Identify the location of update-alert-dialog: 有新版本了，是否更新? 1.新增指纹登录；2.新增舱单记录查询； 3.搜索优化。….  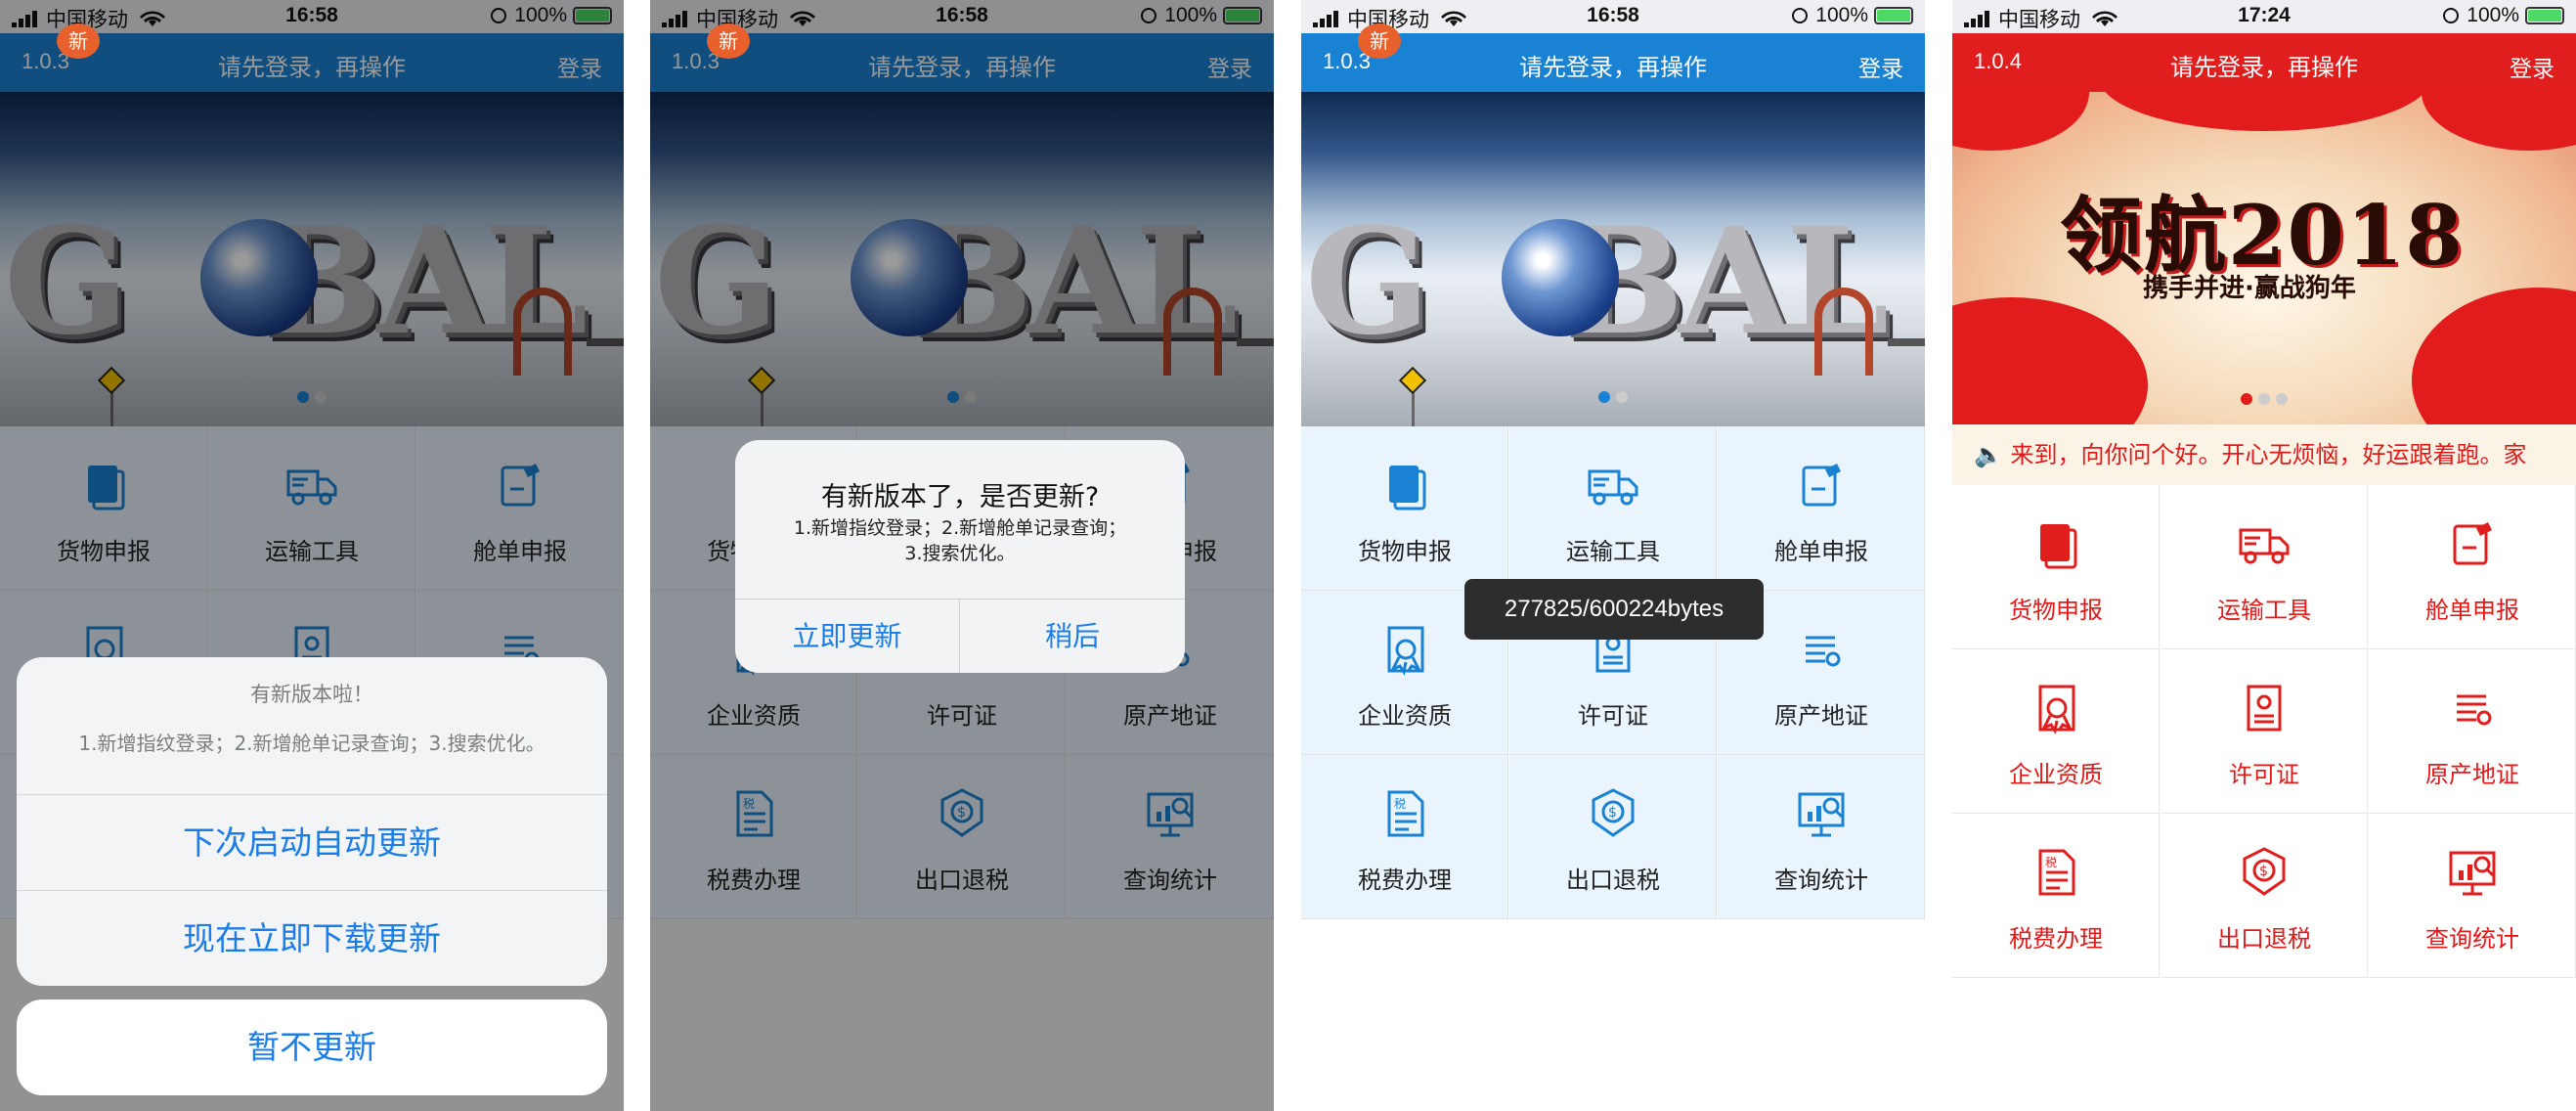
(960, 556).